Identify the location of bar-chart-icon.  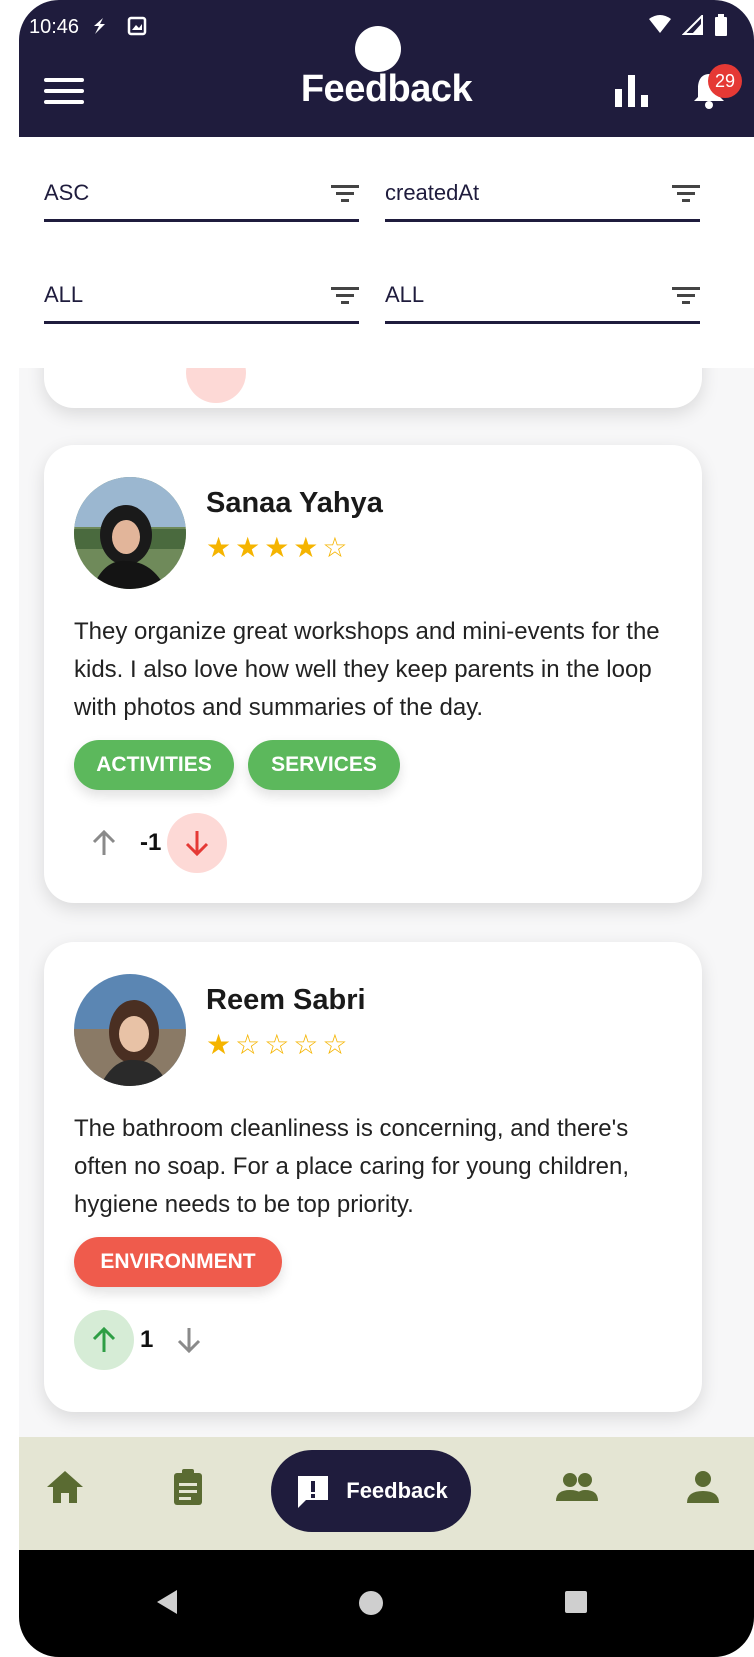
(633, 90).